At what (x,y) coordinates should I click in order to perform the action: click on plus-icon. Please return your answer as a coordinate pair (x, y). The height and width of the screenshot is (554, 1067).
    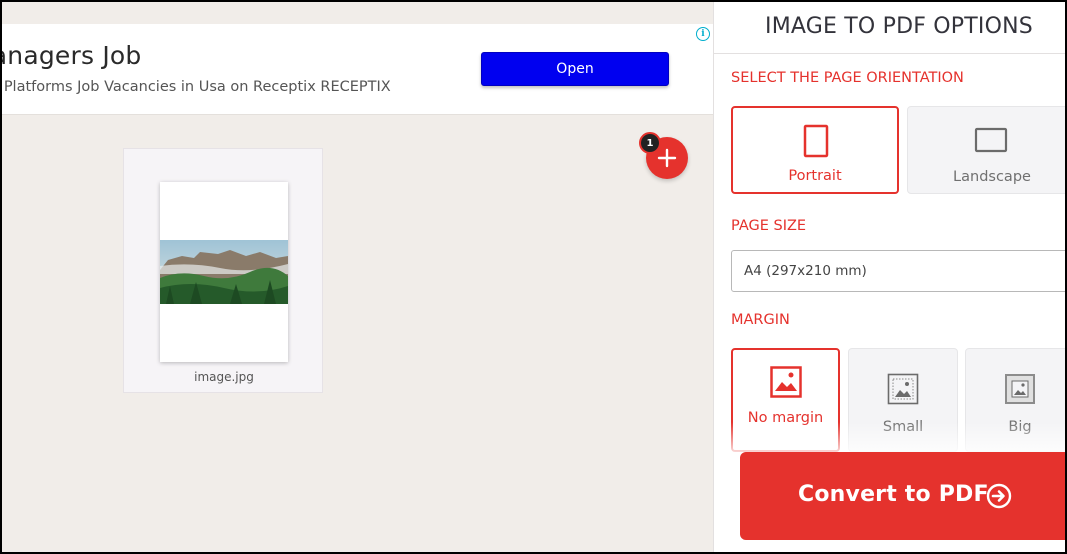
    Looking at the image, I should click on (667, 158).